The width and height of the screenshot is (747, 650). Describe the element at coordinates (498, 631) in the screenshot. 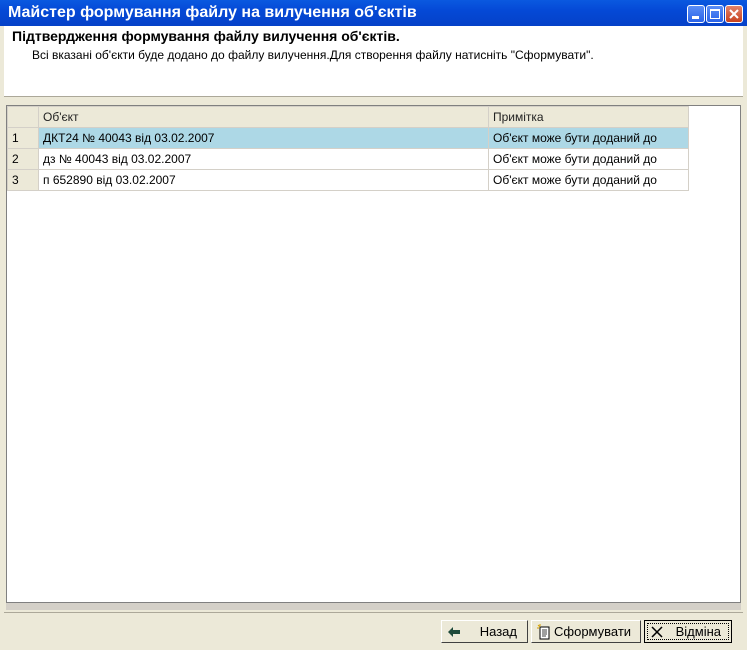

I see `back-button-label: Назад` at that location.